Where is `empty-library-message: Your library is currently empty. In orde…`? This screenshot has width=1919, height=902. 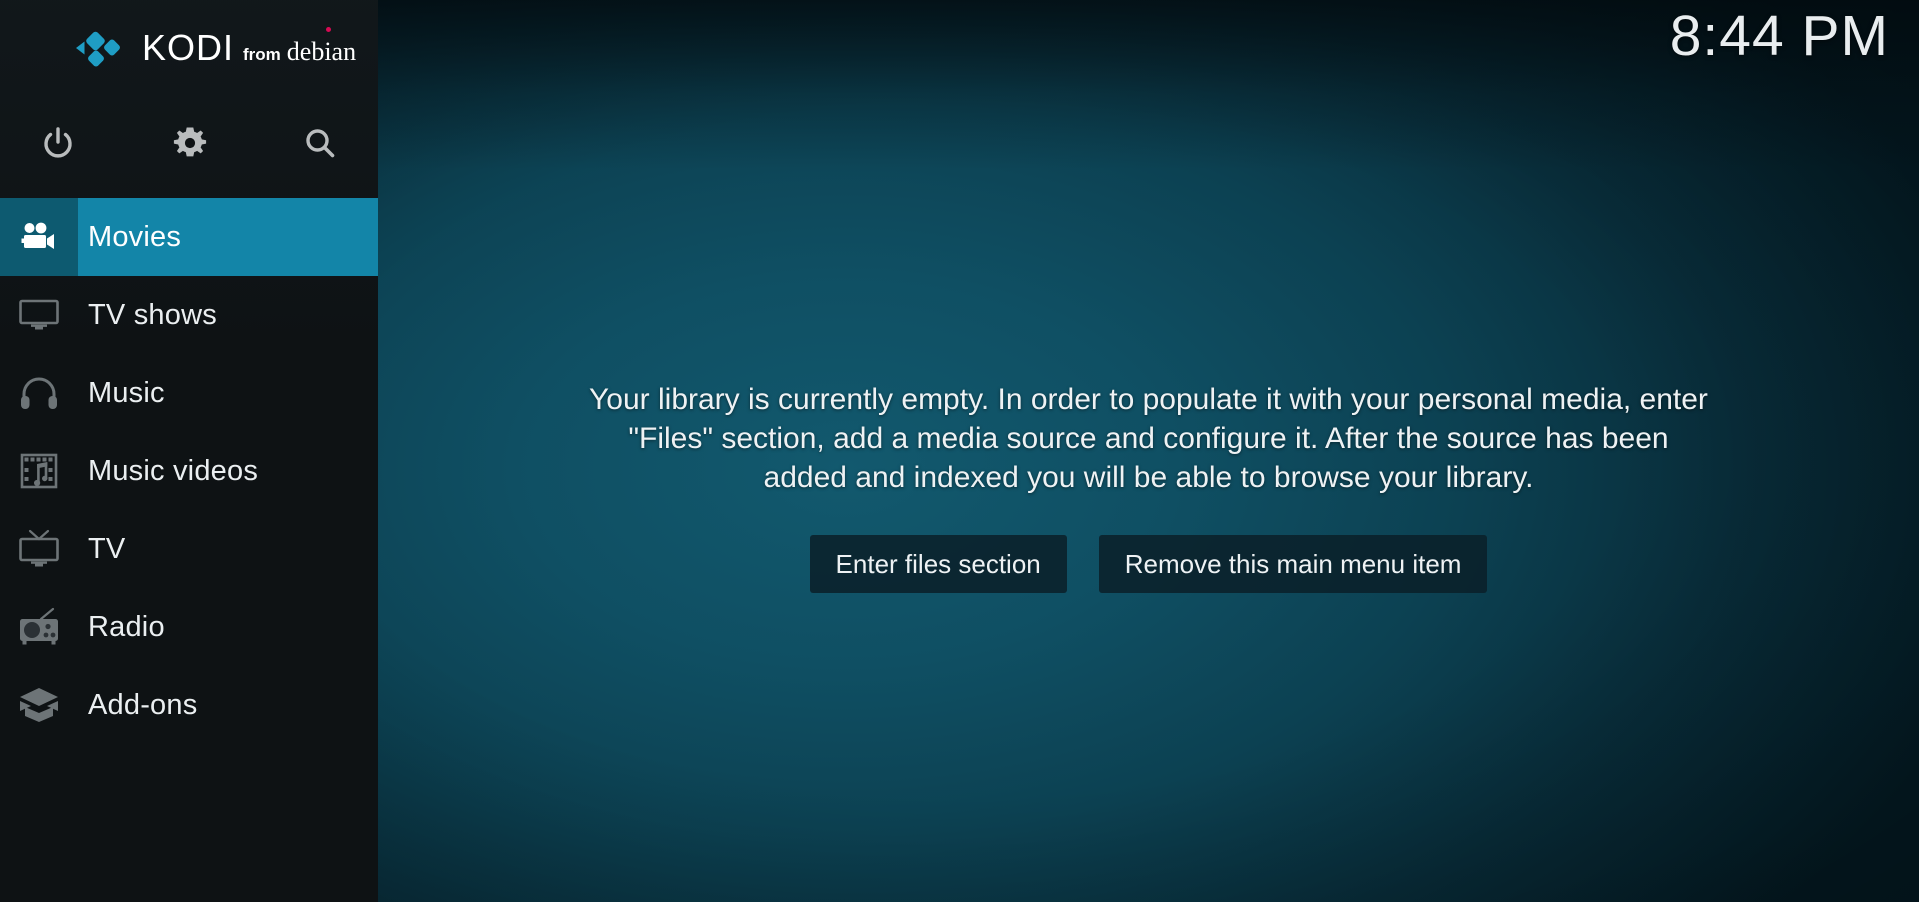 empty-library-message: Your library is currently empty. In orde… is located at coordinates (1148, 438).